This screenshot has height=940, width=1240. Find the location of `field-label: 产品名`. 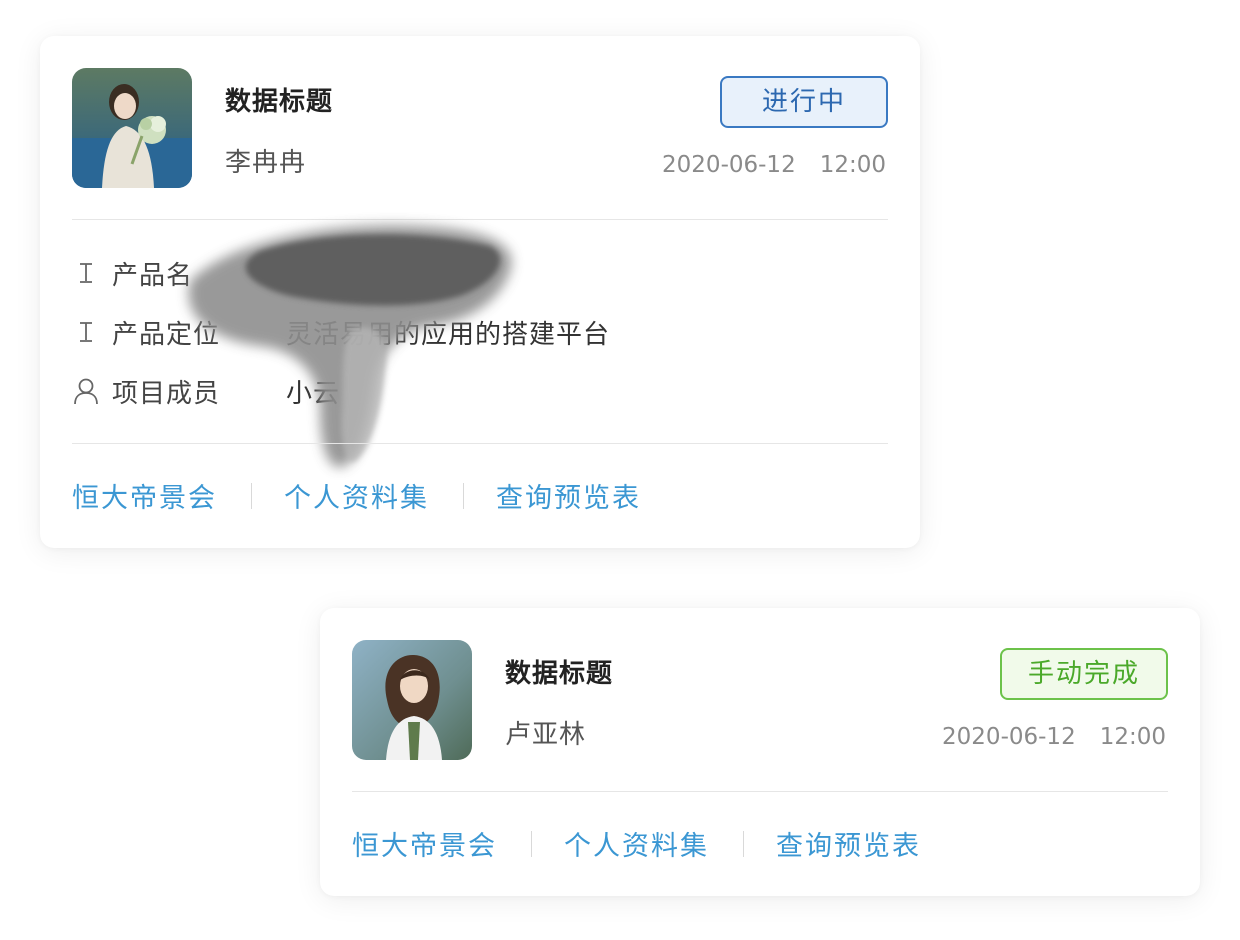

field-label: 产品名 is located at coordinates (153, 275).